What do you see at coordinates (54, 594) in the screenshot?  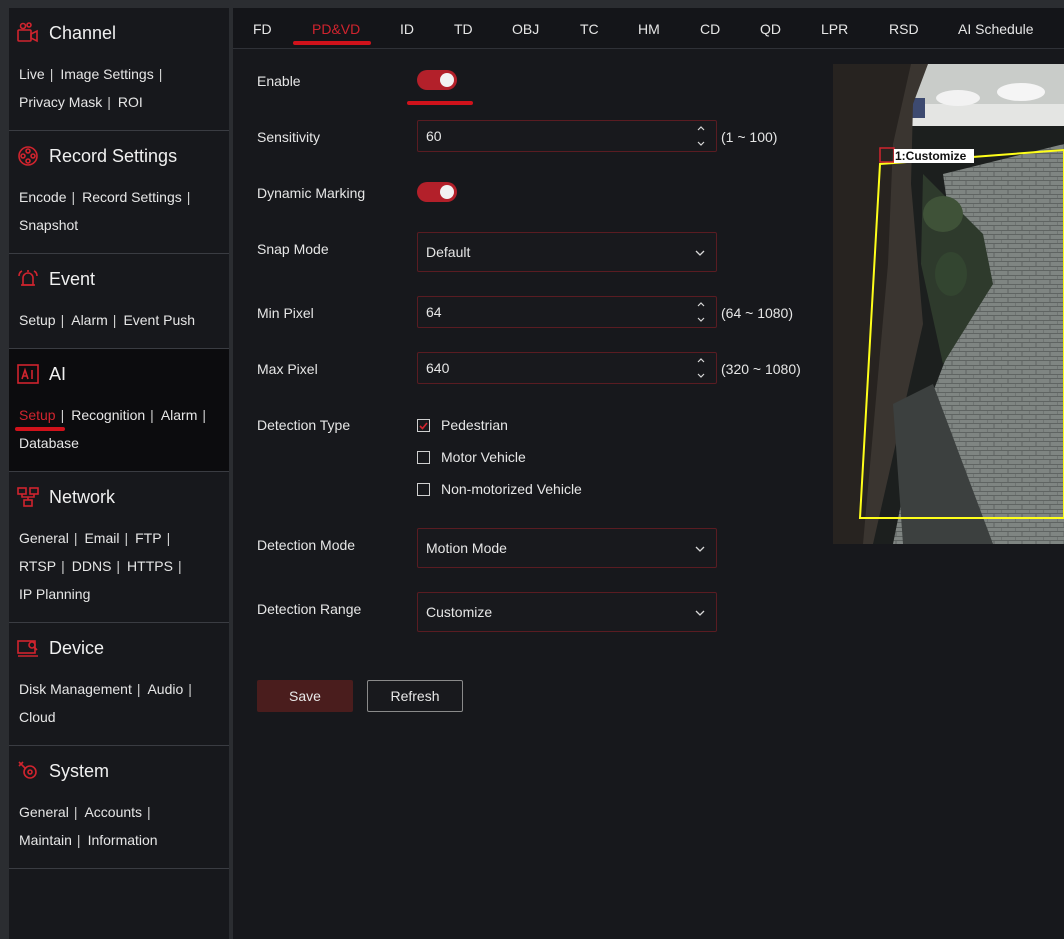 I see `sidebar-link-ip-planning: IP Planning` at bounding box center [54, 594].